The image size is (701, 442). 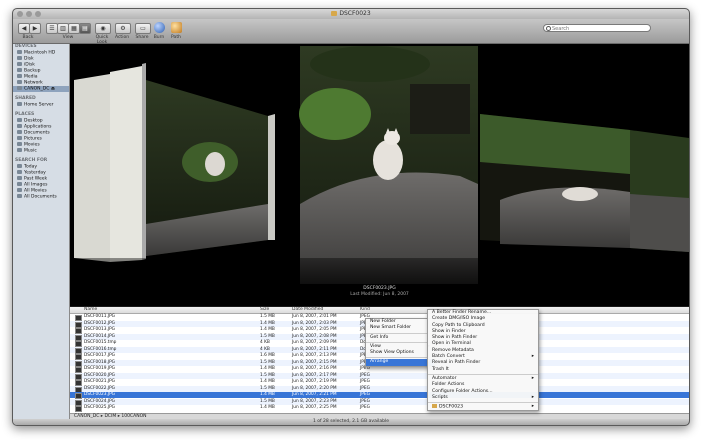 What do you see at coordinates (351, 422) in the screenshot?
I see `status-bar: 1 of 28 selected, 2.1 GB available` at bounding box center [351, 422].